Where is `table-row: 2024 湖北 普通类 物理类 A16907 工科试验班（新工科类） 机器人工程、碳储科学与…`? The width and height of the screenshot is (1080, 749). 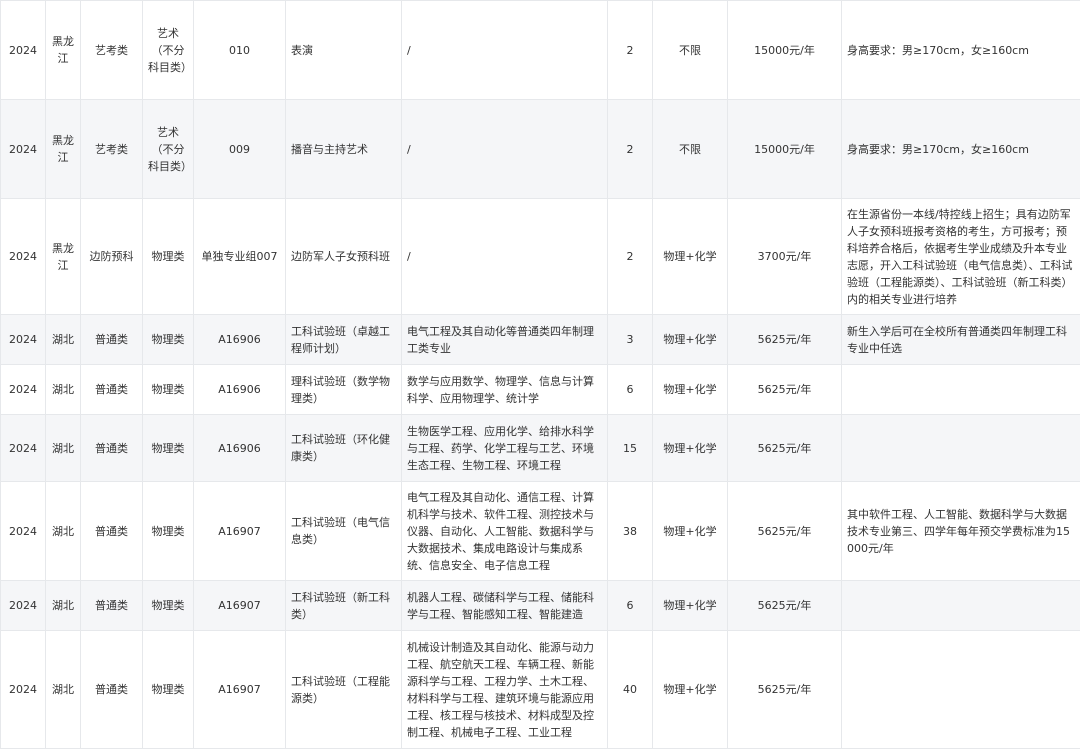 table-row: 2024 湖北 普通类 物理类 A16907 工科试验班（新工科类） 机器人工程、碳储科学与… is located at coordinates (540, 605).